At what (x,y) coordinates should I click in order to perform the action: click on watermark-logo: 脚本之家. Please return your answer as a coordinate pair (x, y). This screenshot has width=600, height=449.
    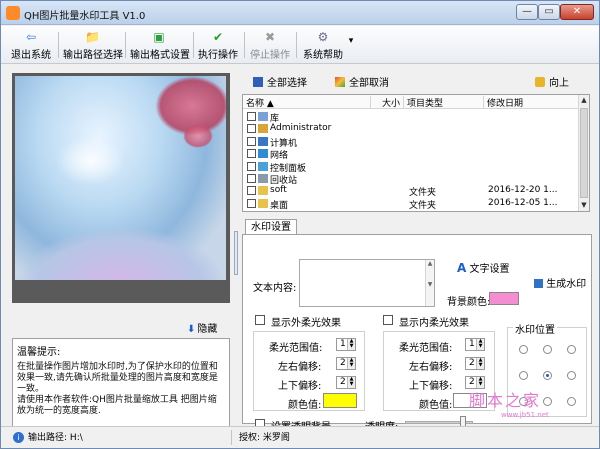
    Looking at the image, I should click on (505, 400).